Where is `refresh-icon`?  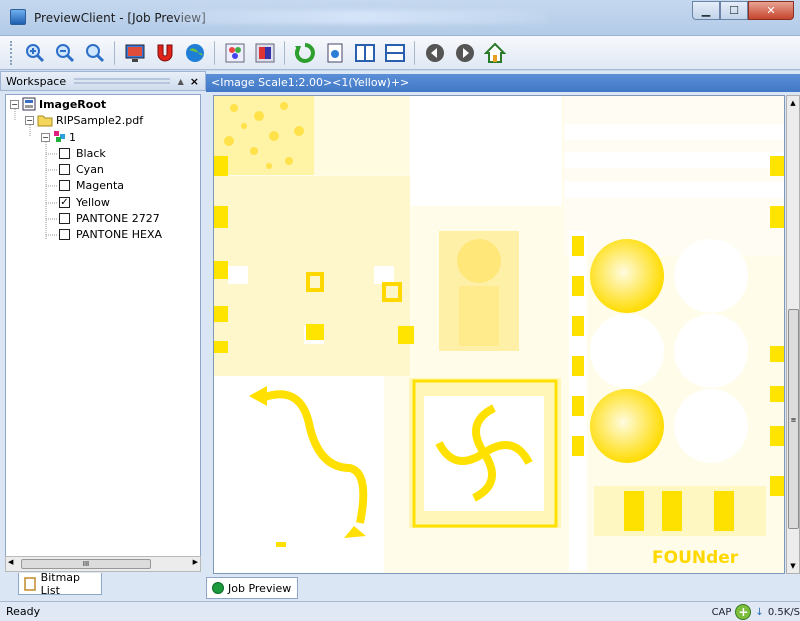
refresh-icon is located at coordinates (305, 53).